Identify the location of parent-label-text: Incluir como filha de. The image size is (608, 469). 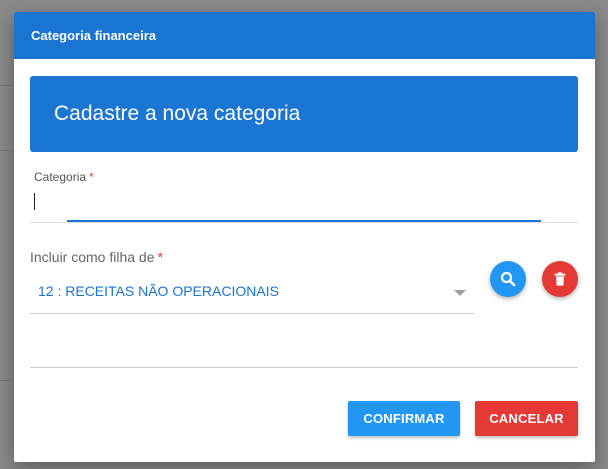
(92, 257).